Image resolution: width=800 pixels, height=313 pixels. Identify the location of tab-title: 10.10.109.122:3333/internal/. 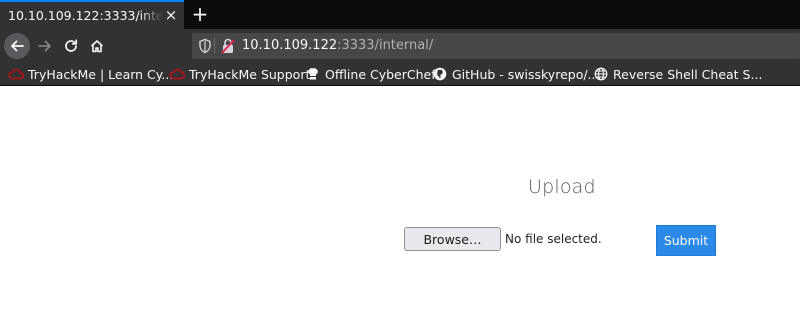
(85, 15).